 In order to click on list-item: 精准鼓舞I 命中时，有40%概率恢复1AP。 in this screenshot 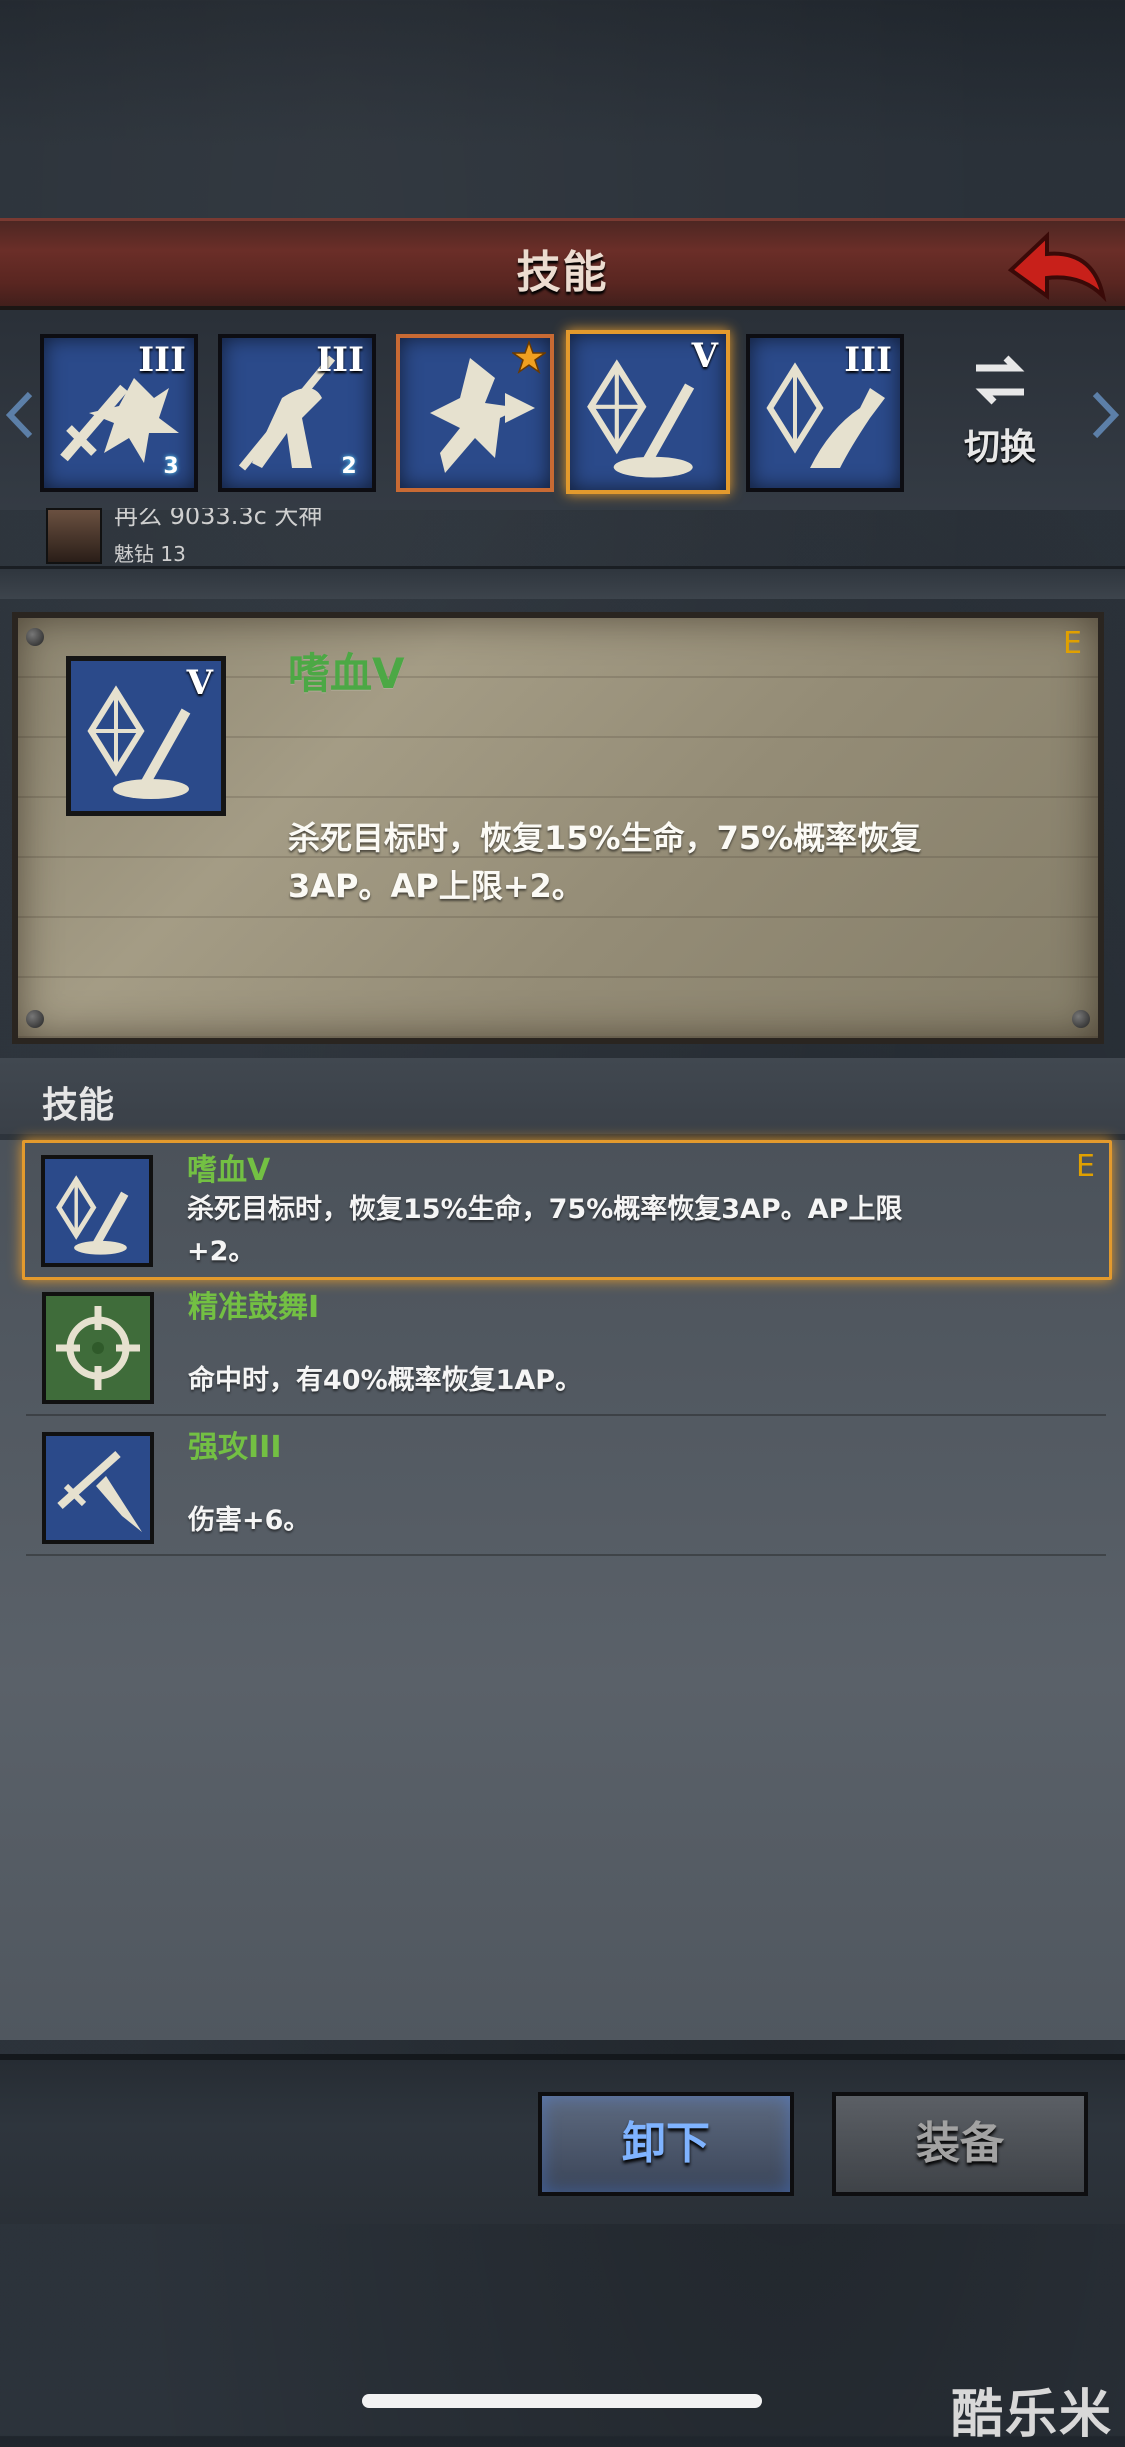, I will do `click(566, 1348)`.